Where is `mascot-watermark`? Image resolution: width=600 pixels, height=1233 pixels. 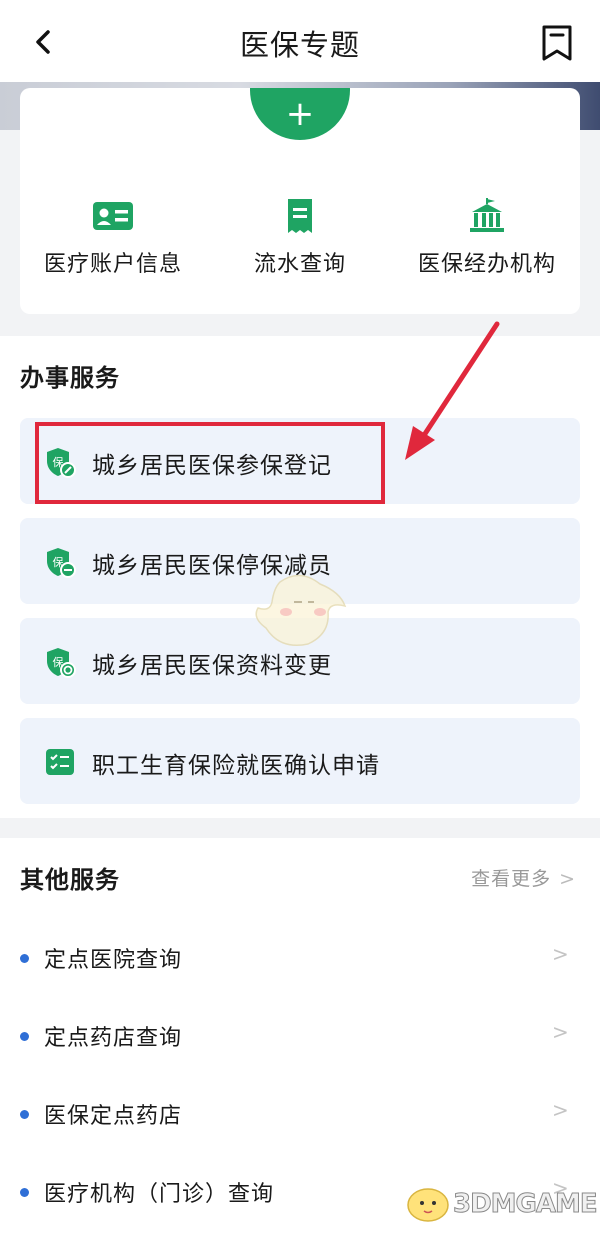
mascot-watermark is located at coordinates (301, 610).